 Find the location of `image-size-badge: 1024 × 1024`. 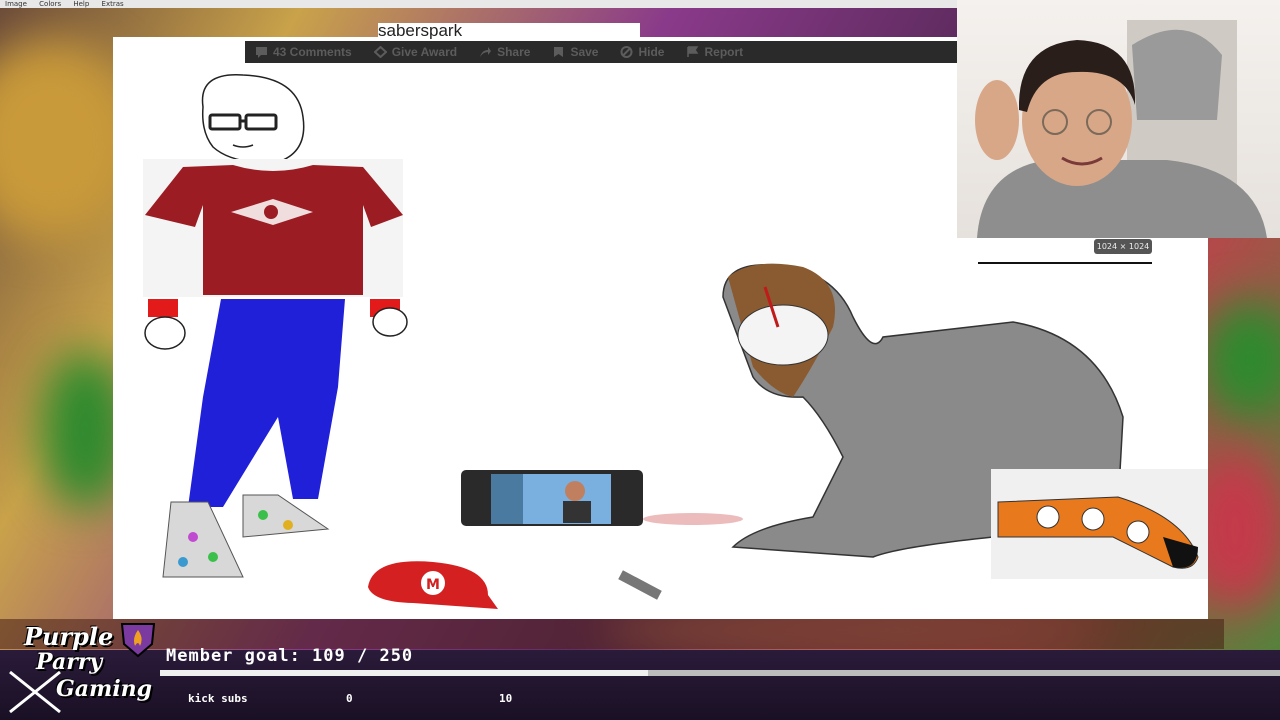

image-size-badge: 1024 × 1024 is located at coordinates (1123, 246).